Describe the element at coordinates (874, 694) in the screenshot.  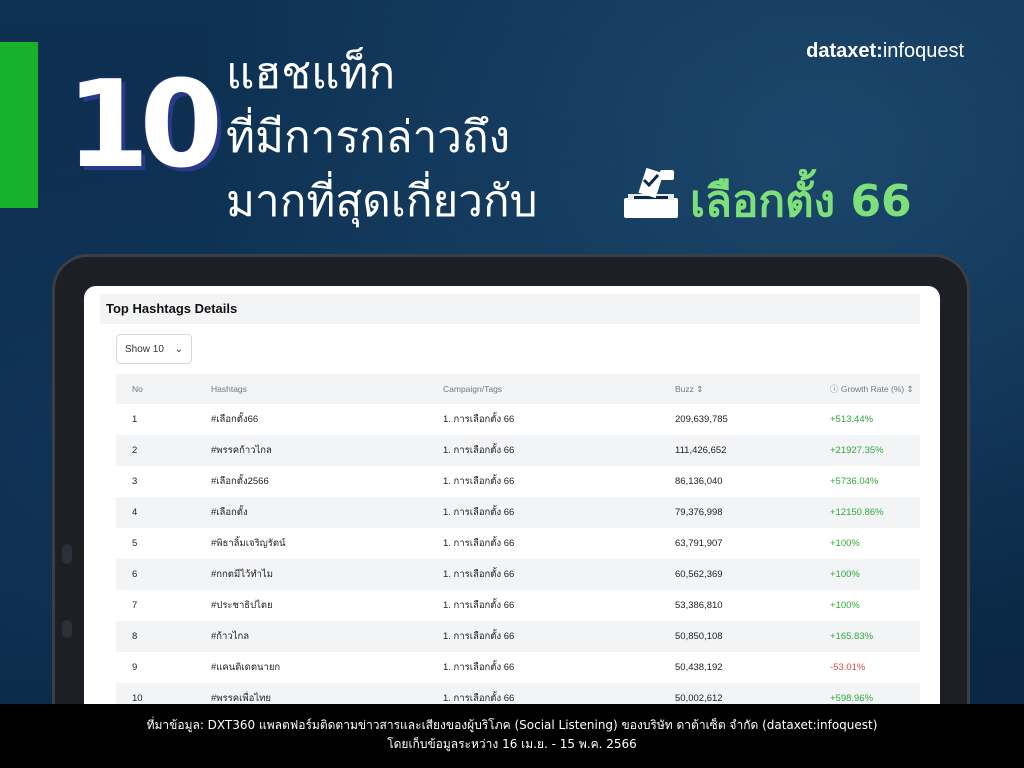
I see `row-growth: +598.96%` at that location.